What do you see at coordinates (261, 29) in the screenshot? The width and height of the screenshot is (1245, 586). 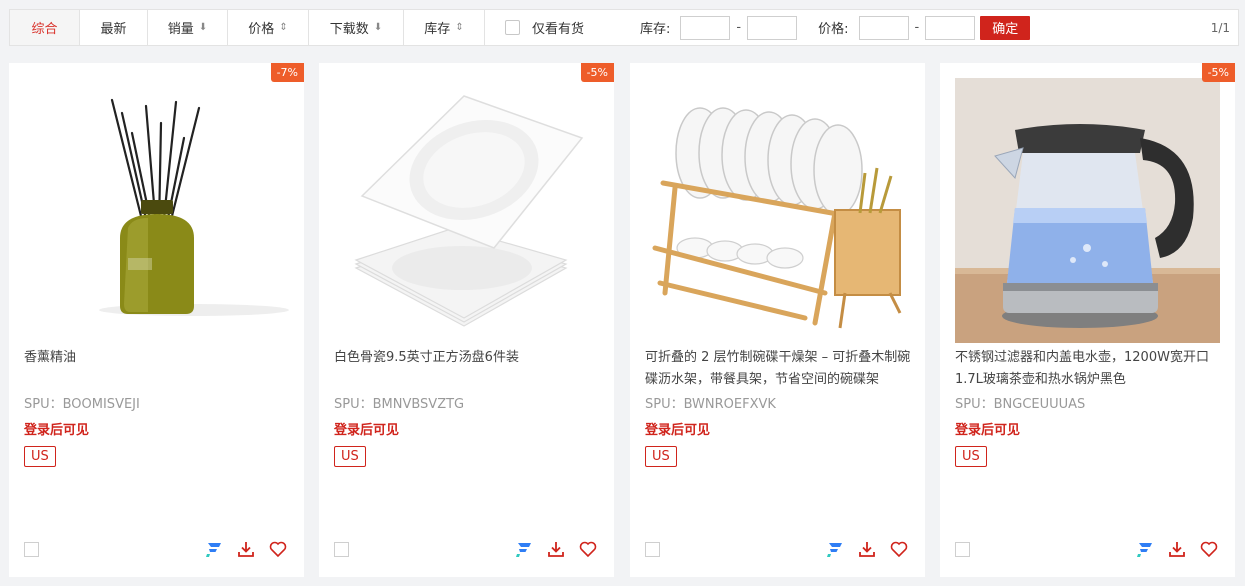 I see `sort-label: 价格` at bounding box center [261, 29].